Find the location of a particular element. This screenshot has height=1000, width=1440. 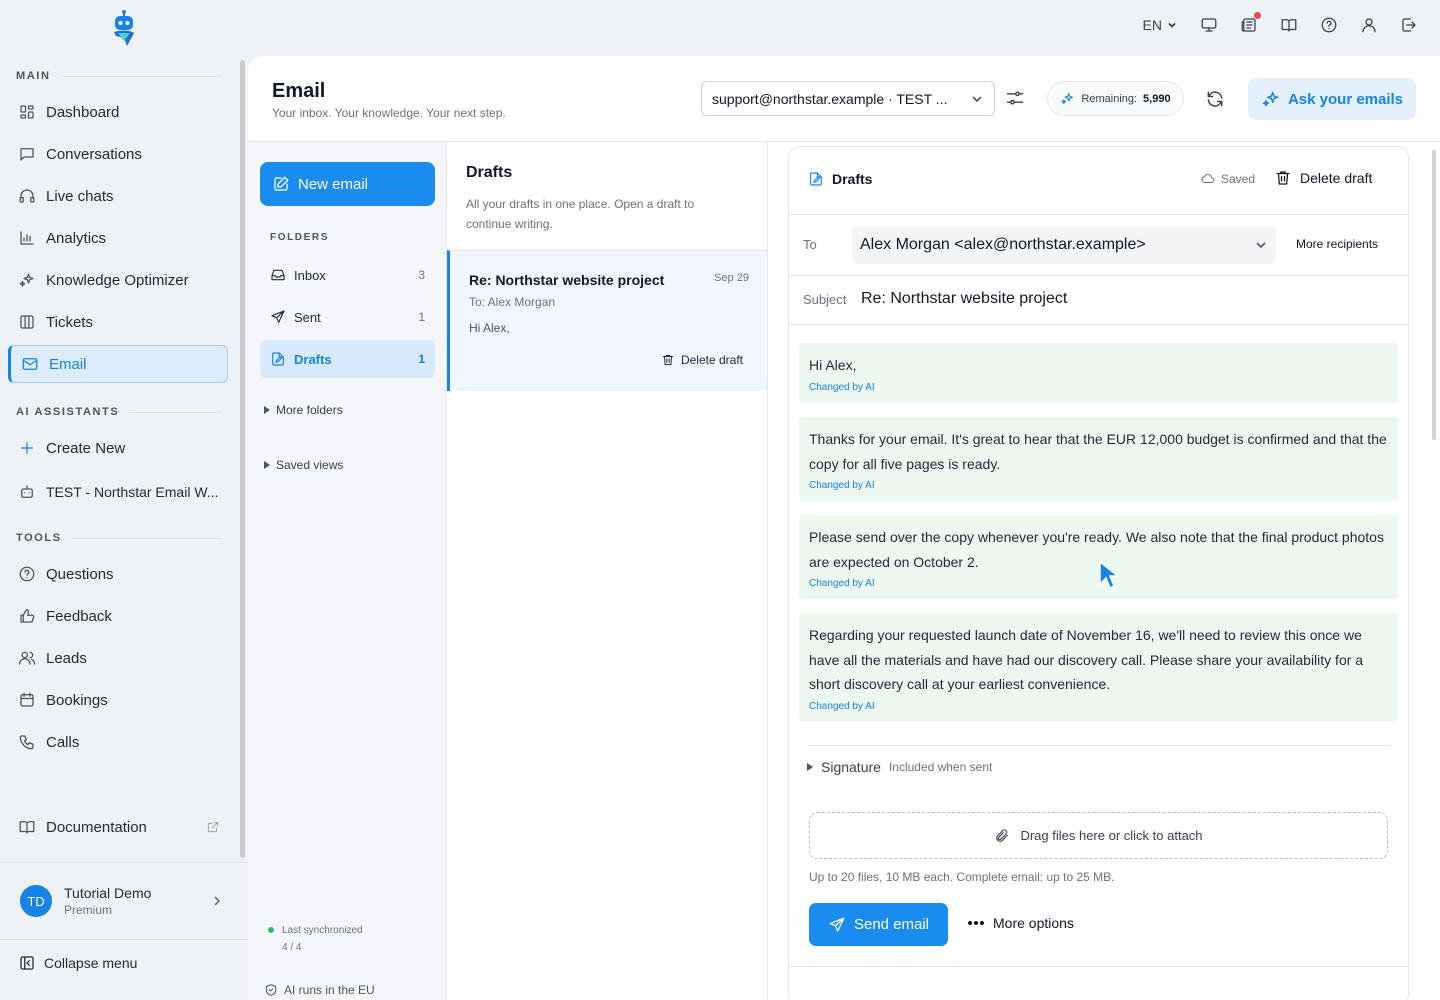

to-field: Alex Morgan <alex@northstar.example> is located at coordinates (1064, 245).